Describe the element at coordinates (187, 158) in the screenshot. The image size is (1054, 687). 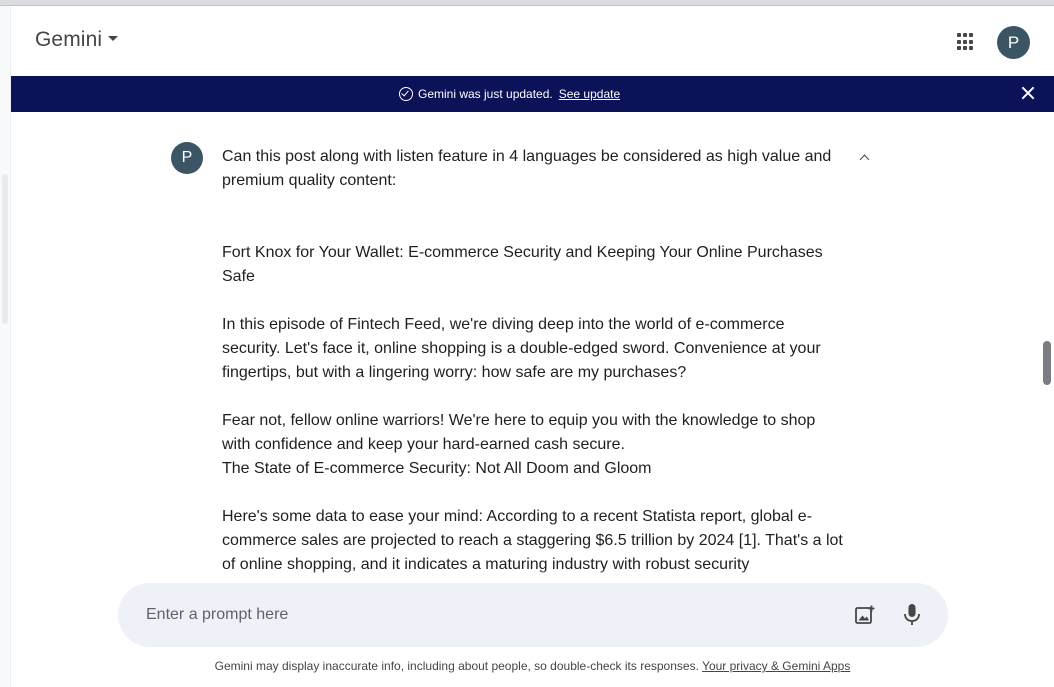
I see `user-avatar: P` at that location.